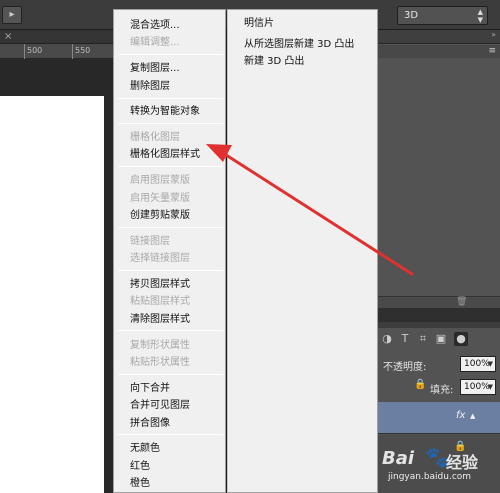 Image resolution: width=500 pixels, height=493 pixels. Describe the element at coordinates (165, 111) in the screenshot. I see `menu-item-convert-to-smart-object: 转换为智能对象` at that location.